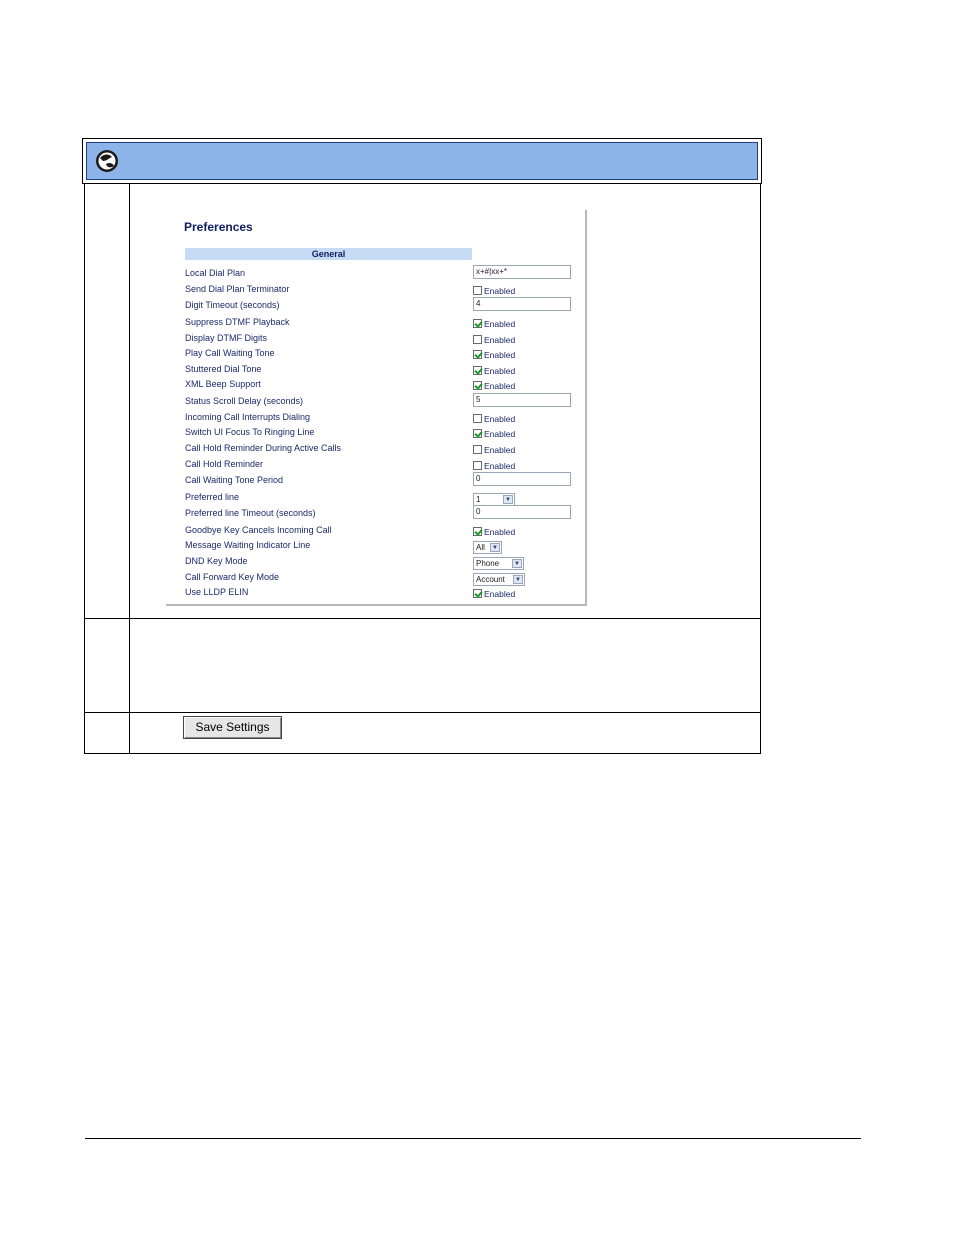  I want to click on field-label: Message Waiting Indicator Line, so click(248, 545).